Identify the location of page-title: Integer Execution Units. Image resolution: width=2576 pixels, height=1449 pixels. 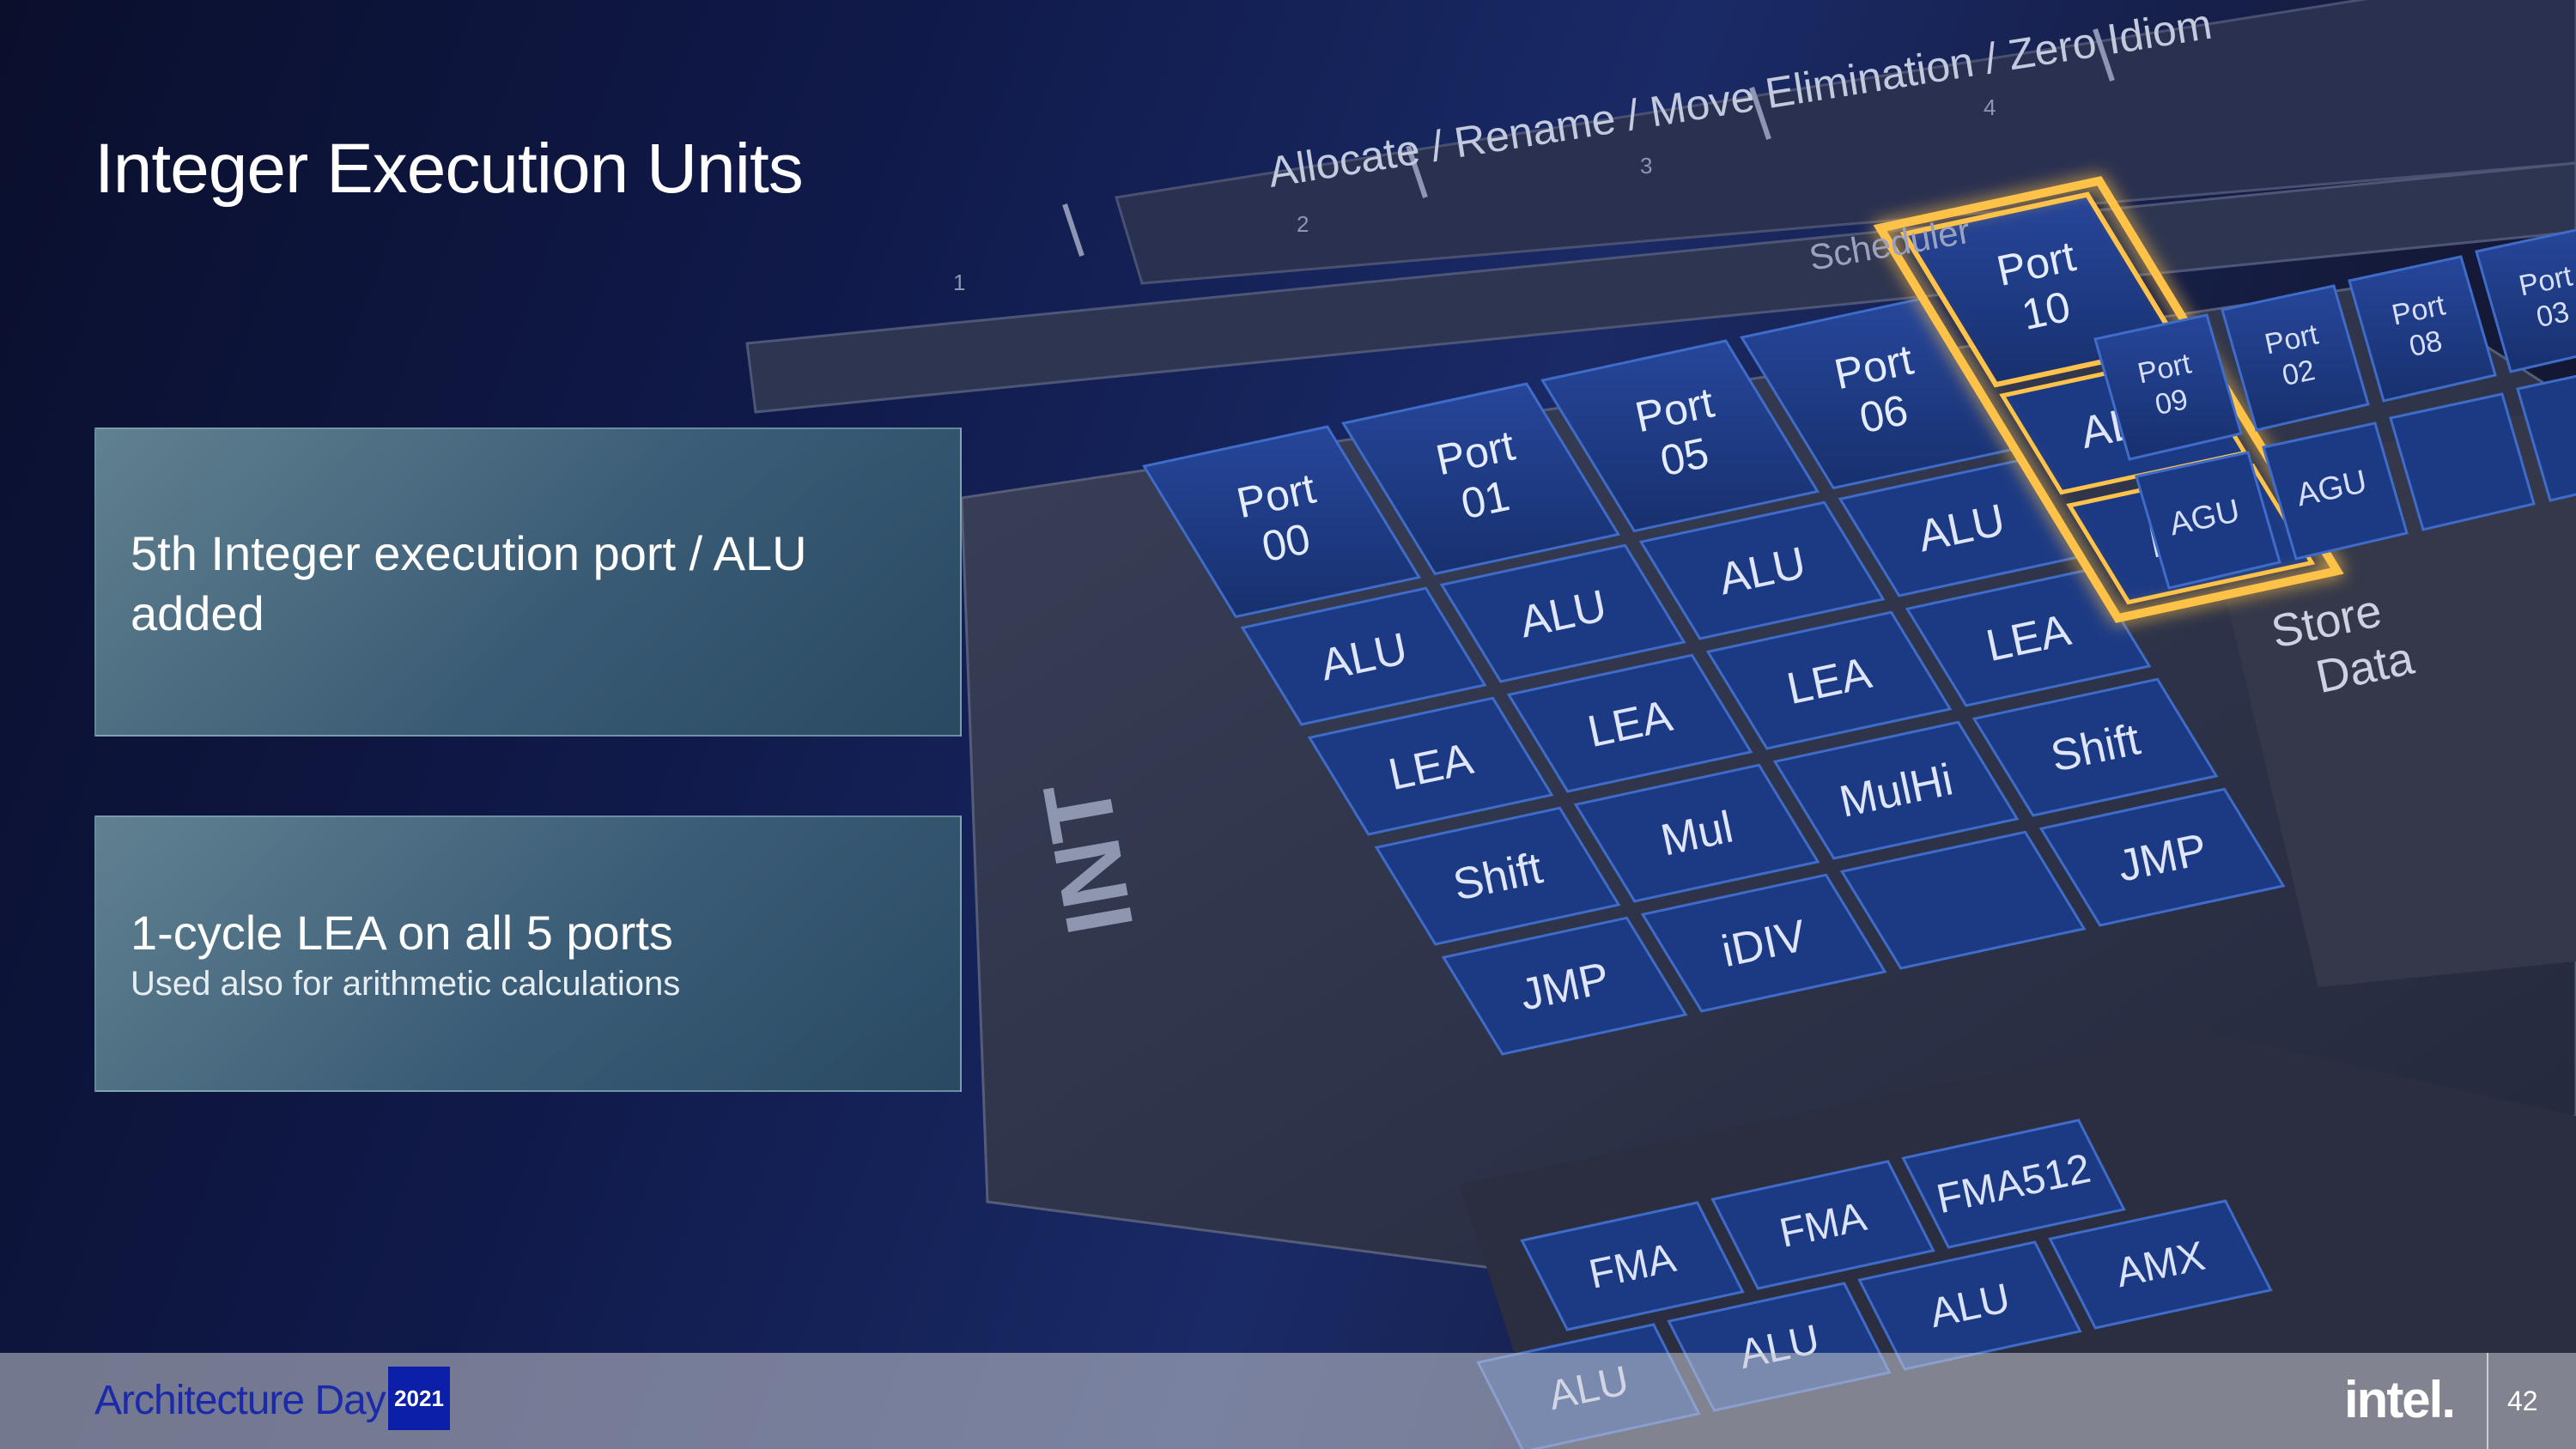
(449, 169).